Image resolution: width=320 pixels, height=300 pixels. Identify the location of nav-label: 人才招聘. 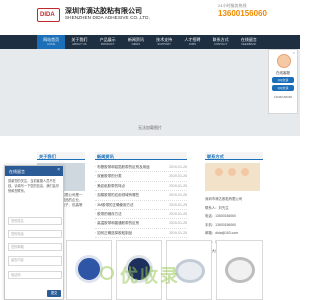
(192, 39).